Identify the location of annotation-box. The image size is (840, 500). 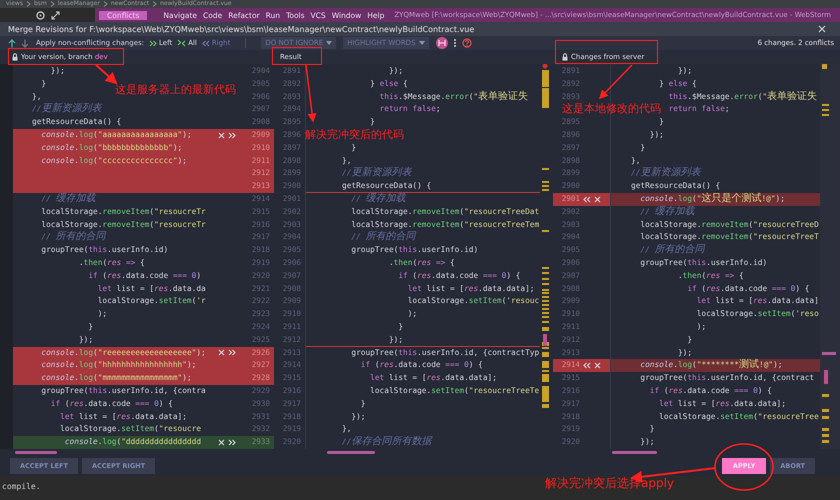
(297, 56).